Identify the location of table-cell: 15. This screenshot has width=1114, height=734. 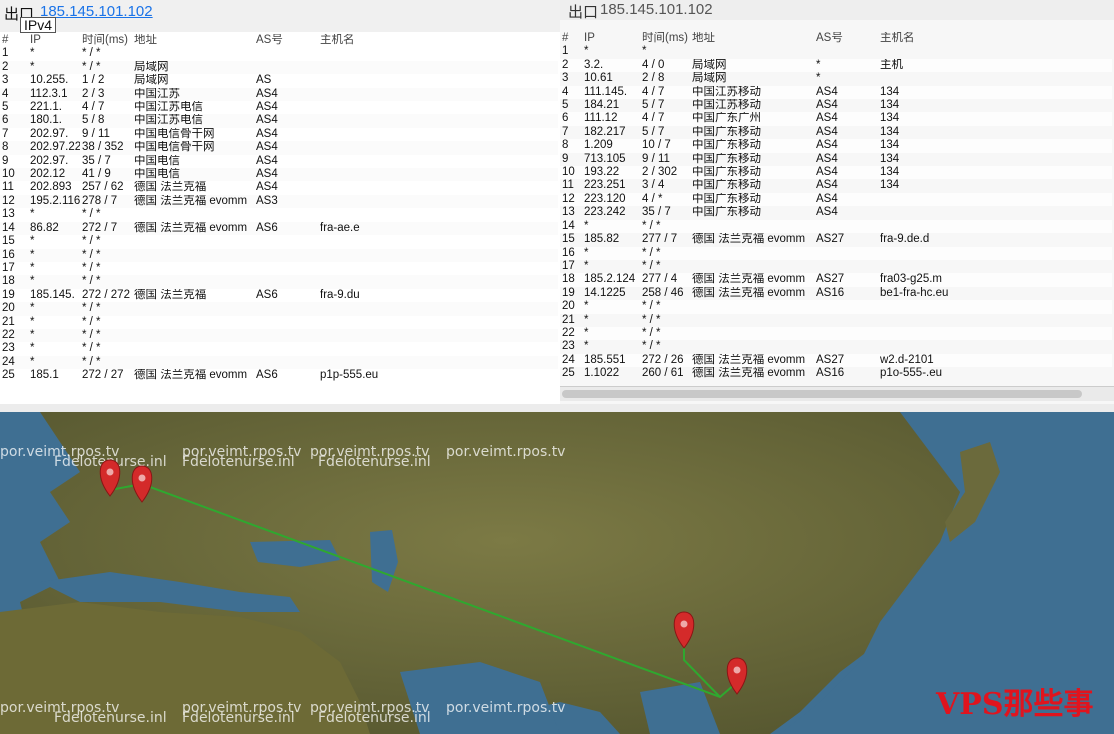
(568, 239).